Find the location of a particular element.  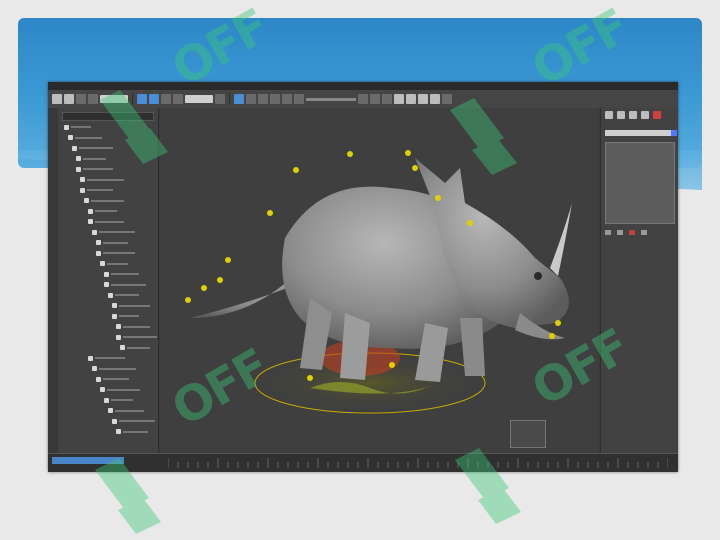

modify-tab-icon is located at coordinates (621, 115).